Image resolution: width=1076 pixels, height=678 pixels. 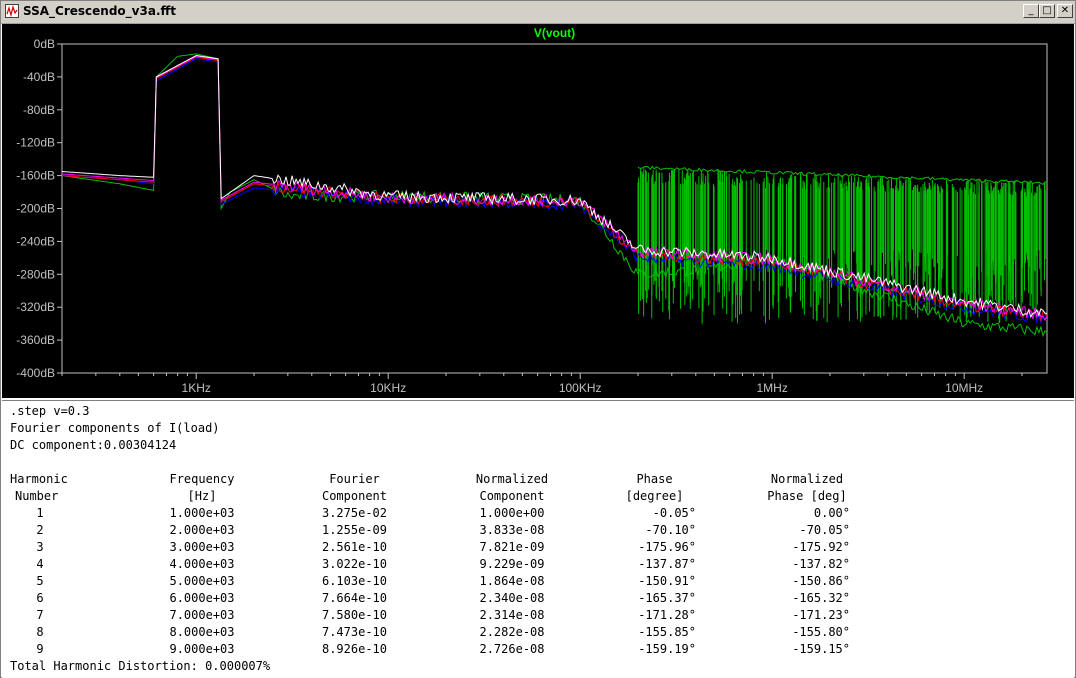 What do you see at coordinates (93, 445) in the screenshot?
I see `log-dc-line: DC component:0.00304124` at bounding box center [93, 445].